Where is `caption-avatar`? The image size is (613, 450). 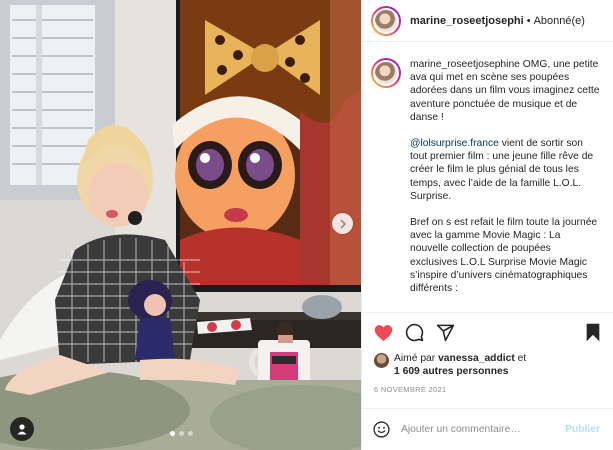 caption-avatar is located at coordinates (386, 73).